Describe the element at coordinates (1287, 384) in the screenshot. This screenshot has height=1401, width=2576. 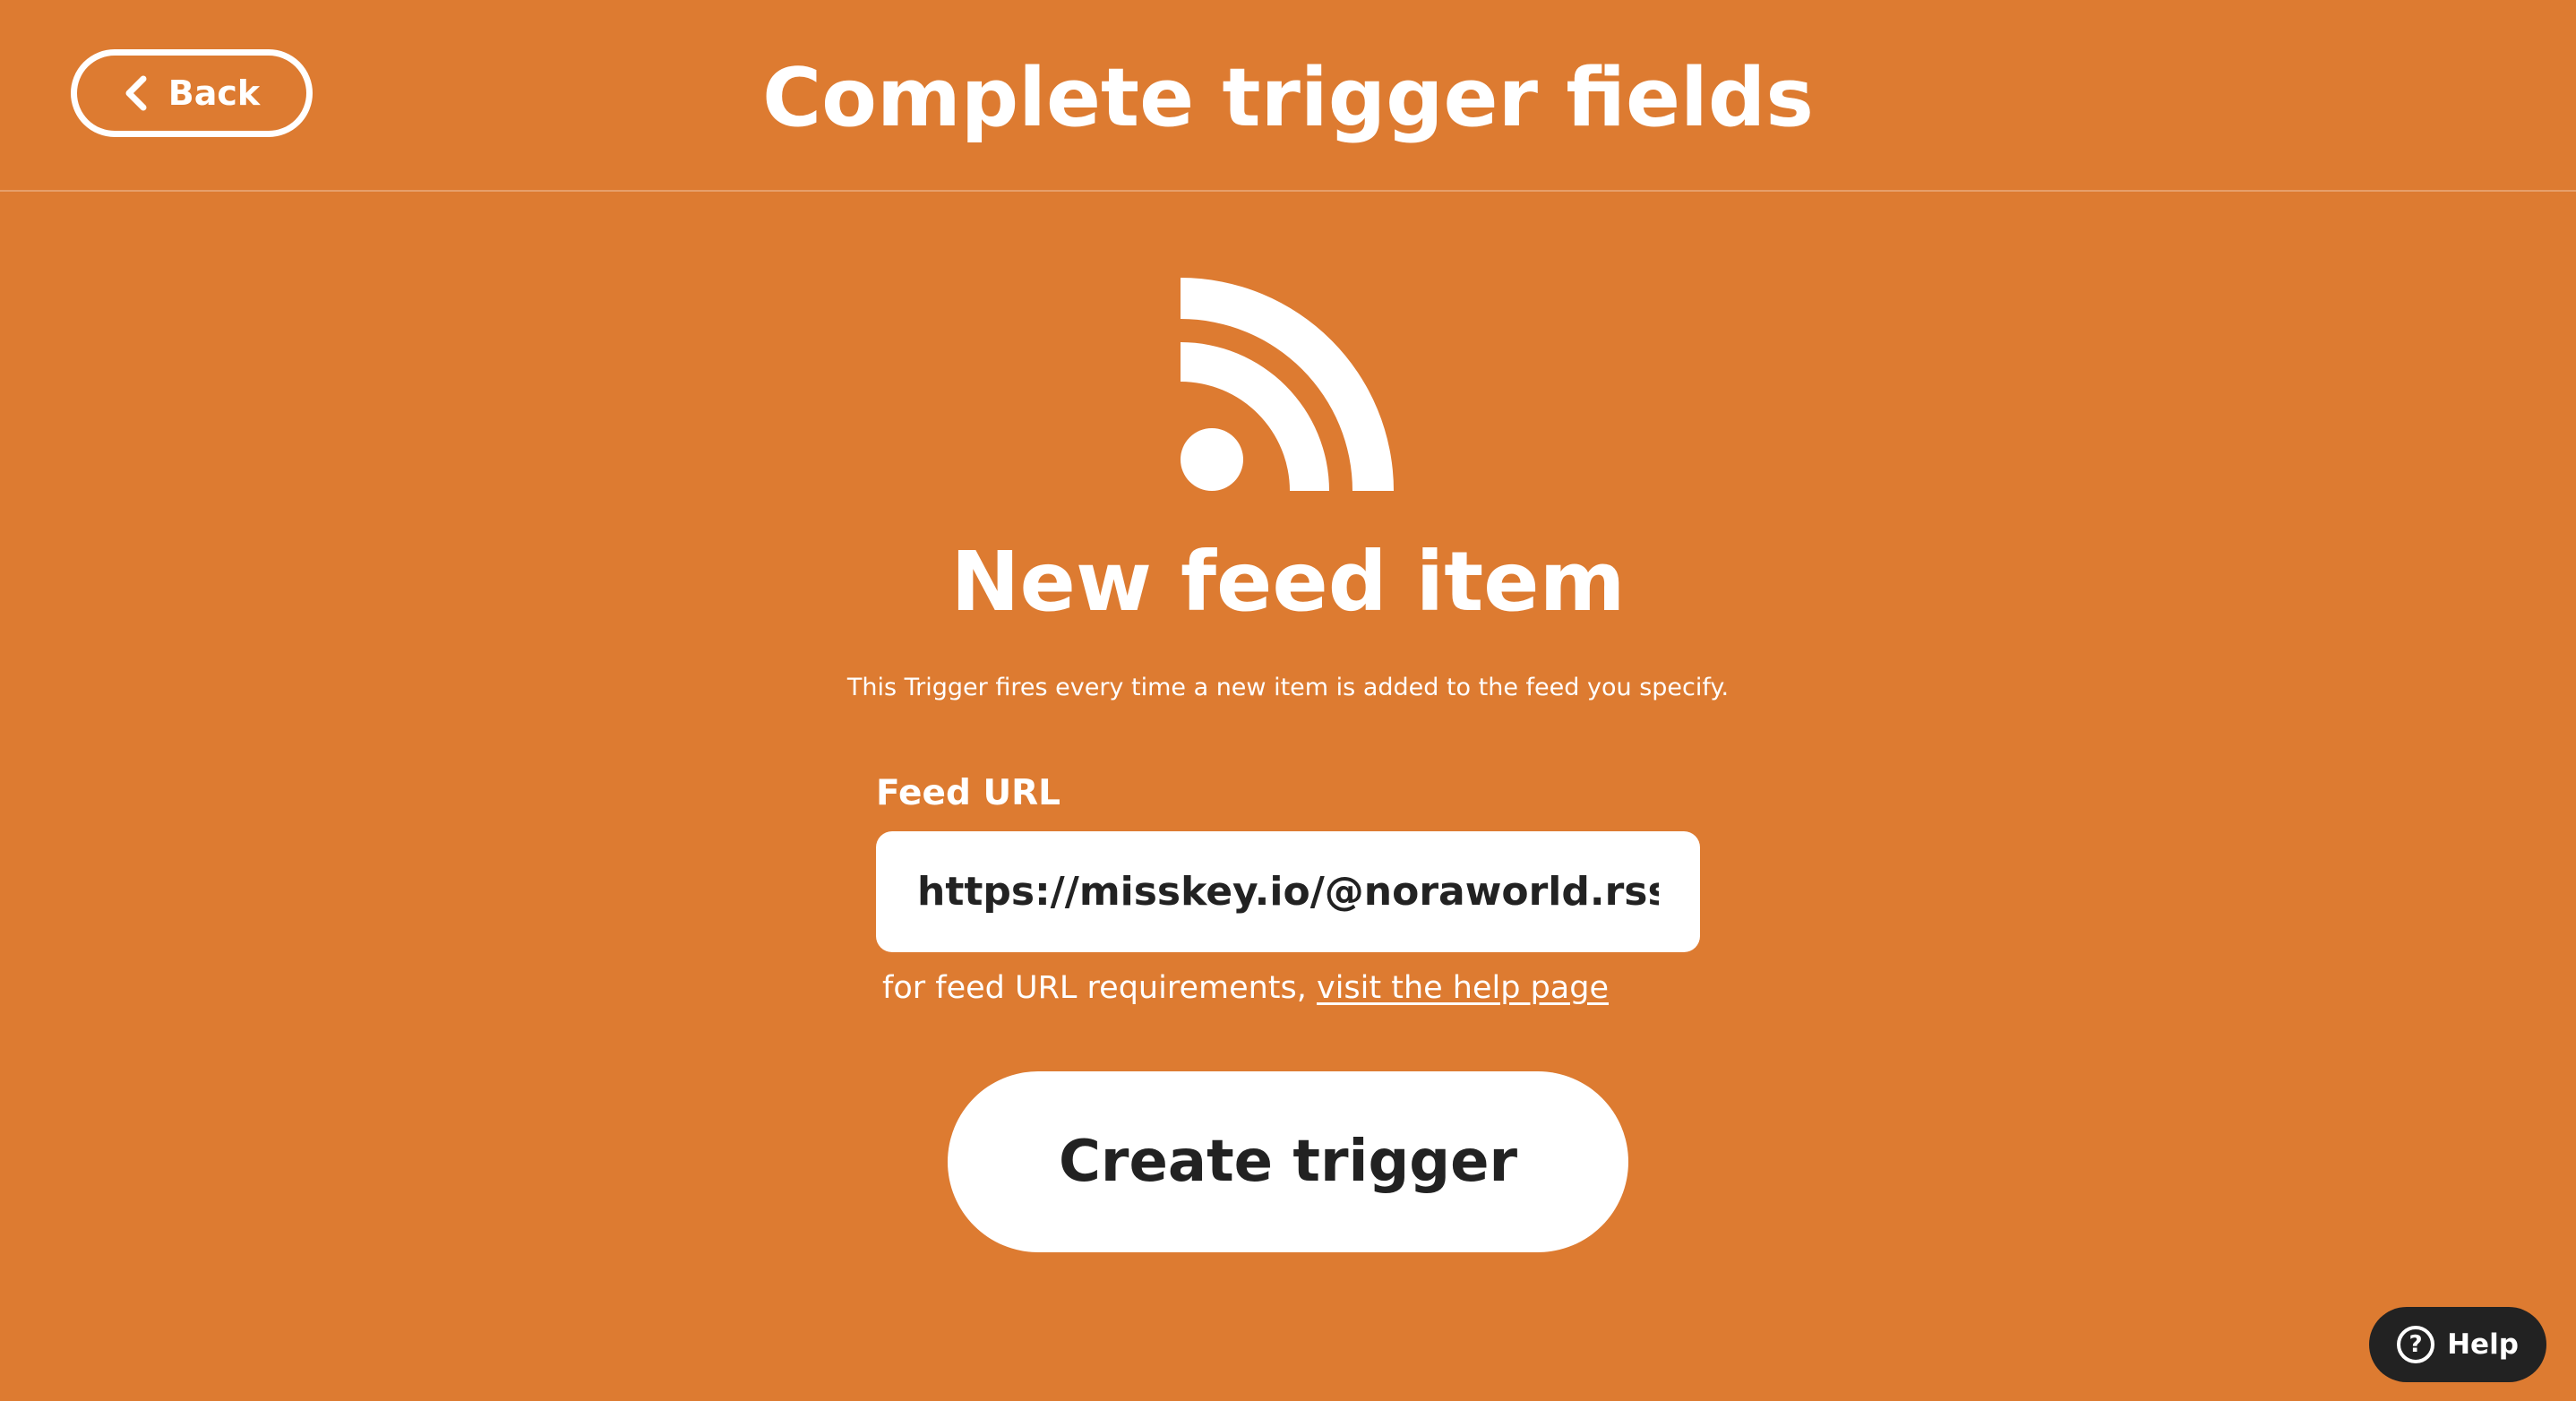
I see `rss-feed-icon` at that location.